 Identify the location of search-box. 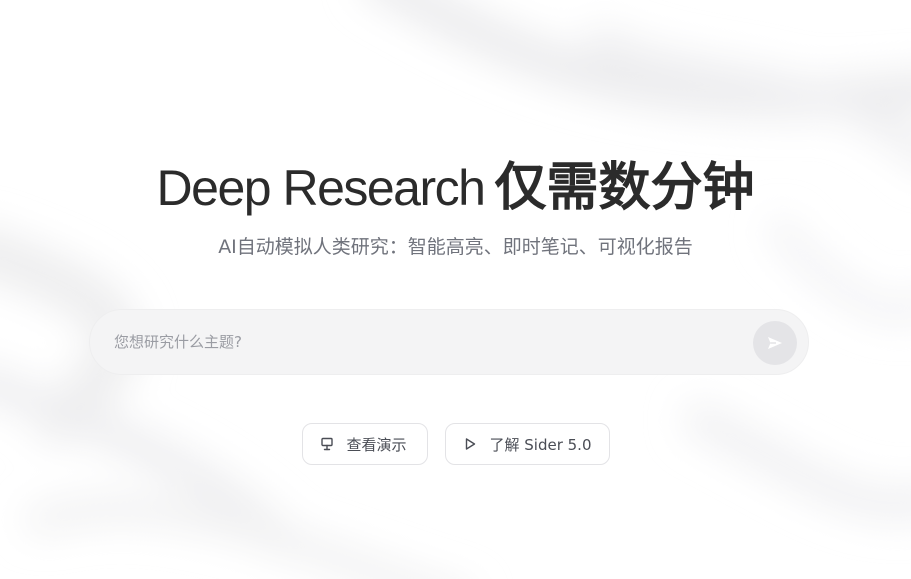
(449, 342).